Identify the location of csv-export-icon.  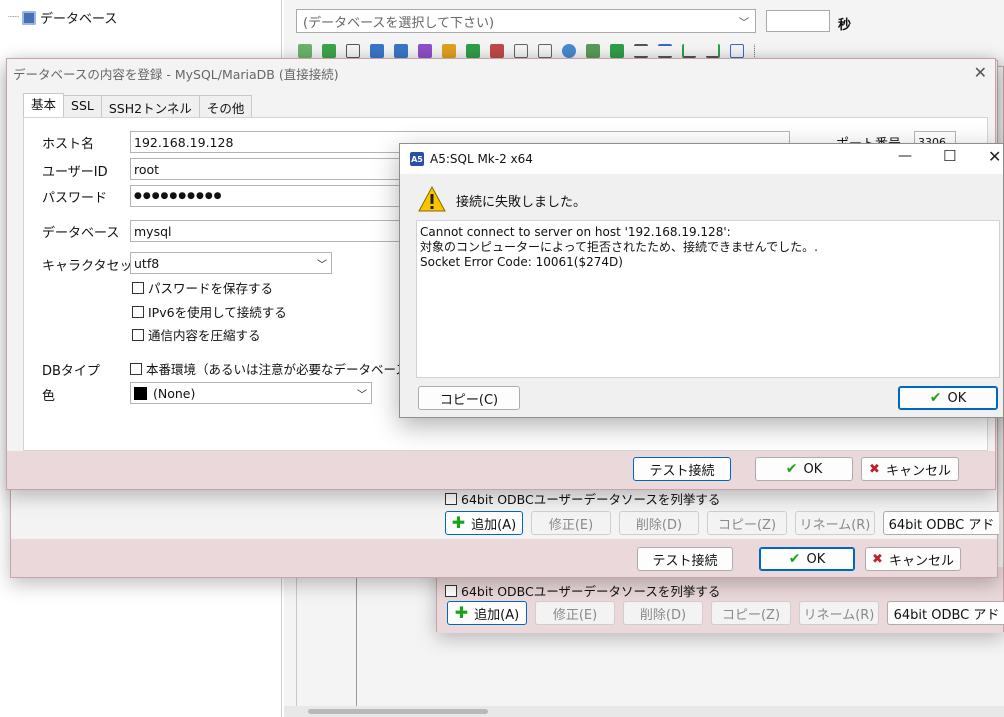
(401, 51).